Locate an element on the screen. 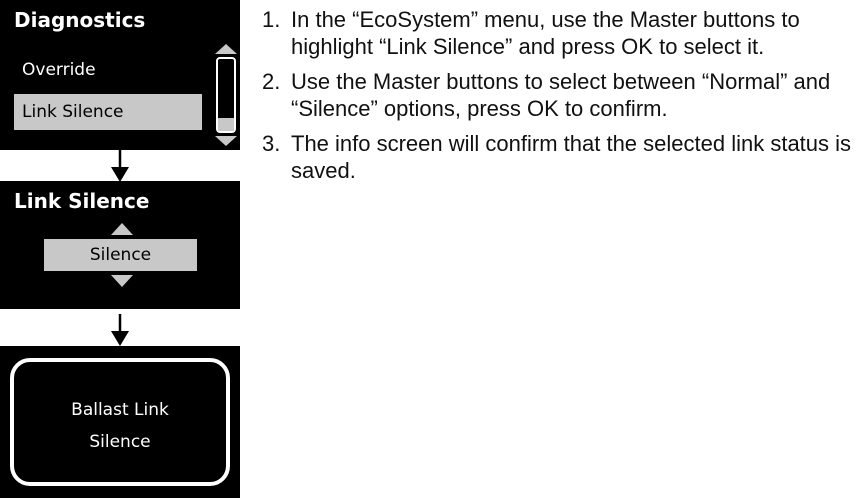  info-line-1: Ballast Link is located at coordinates (120, 410).